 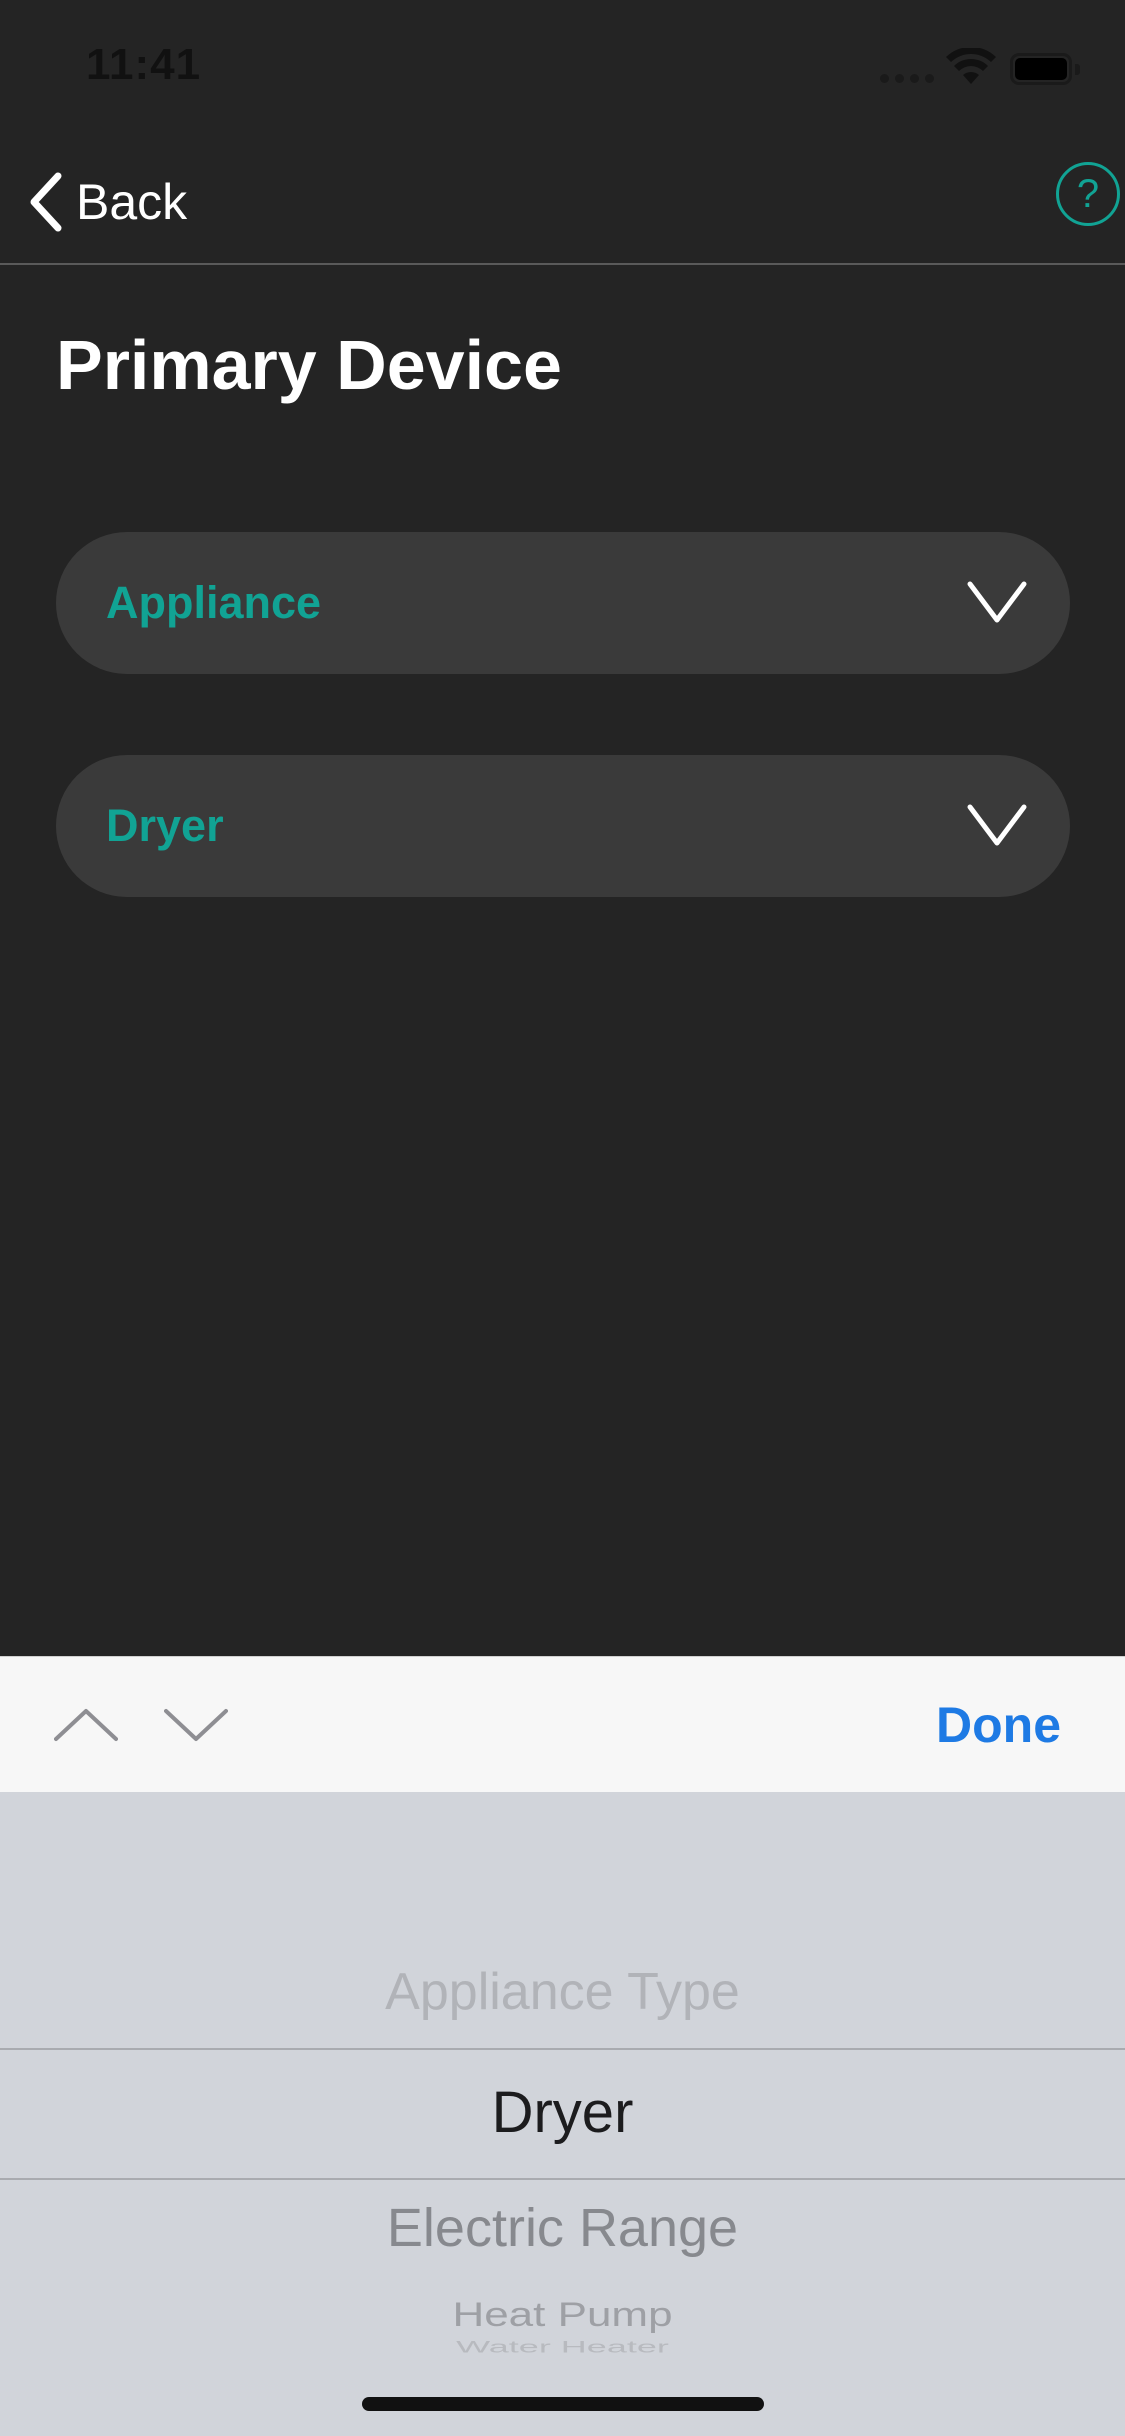 I want to click on picker-option: Appliance Type, so click(x=562, y=1992).